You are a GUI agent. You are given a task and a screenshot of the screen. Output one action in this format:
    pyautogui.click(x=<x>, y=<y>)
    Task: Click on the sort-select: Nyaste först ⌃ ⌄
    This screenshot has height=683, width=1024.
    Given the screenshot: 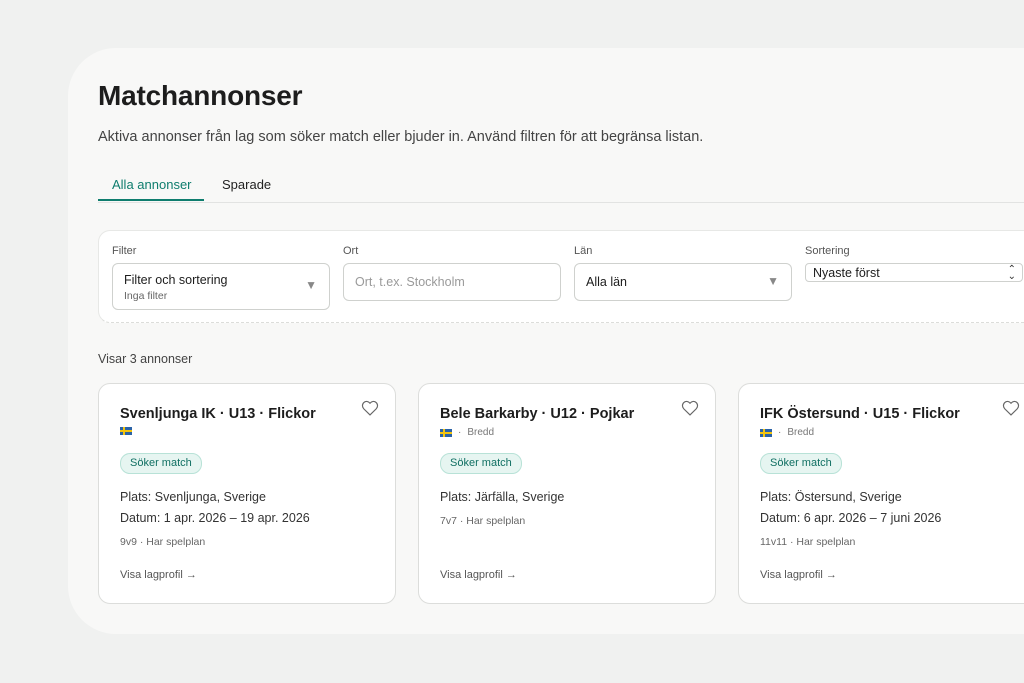 What is the action you would take?
    pyautogui.click(x=914, y=272)
    